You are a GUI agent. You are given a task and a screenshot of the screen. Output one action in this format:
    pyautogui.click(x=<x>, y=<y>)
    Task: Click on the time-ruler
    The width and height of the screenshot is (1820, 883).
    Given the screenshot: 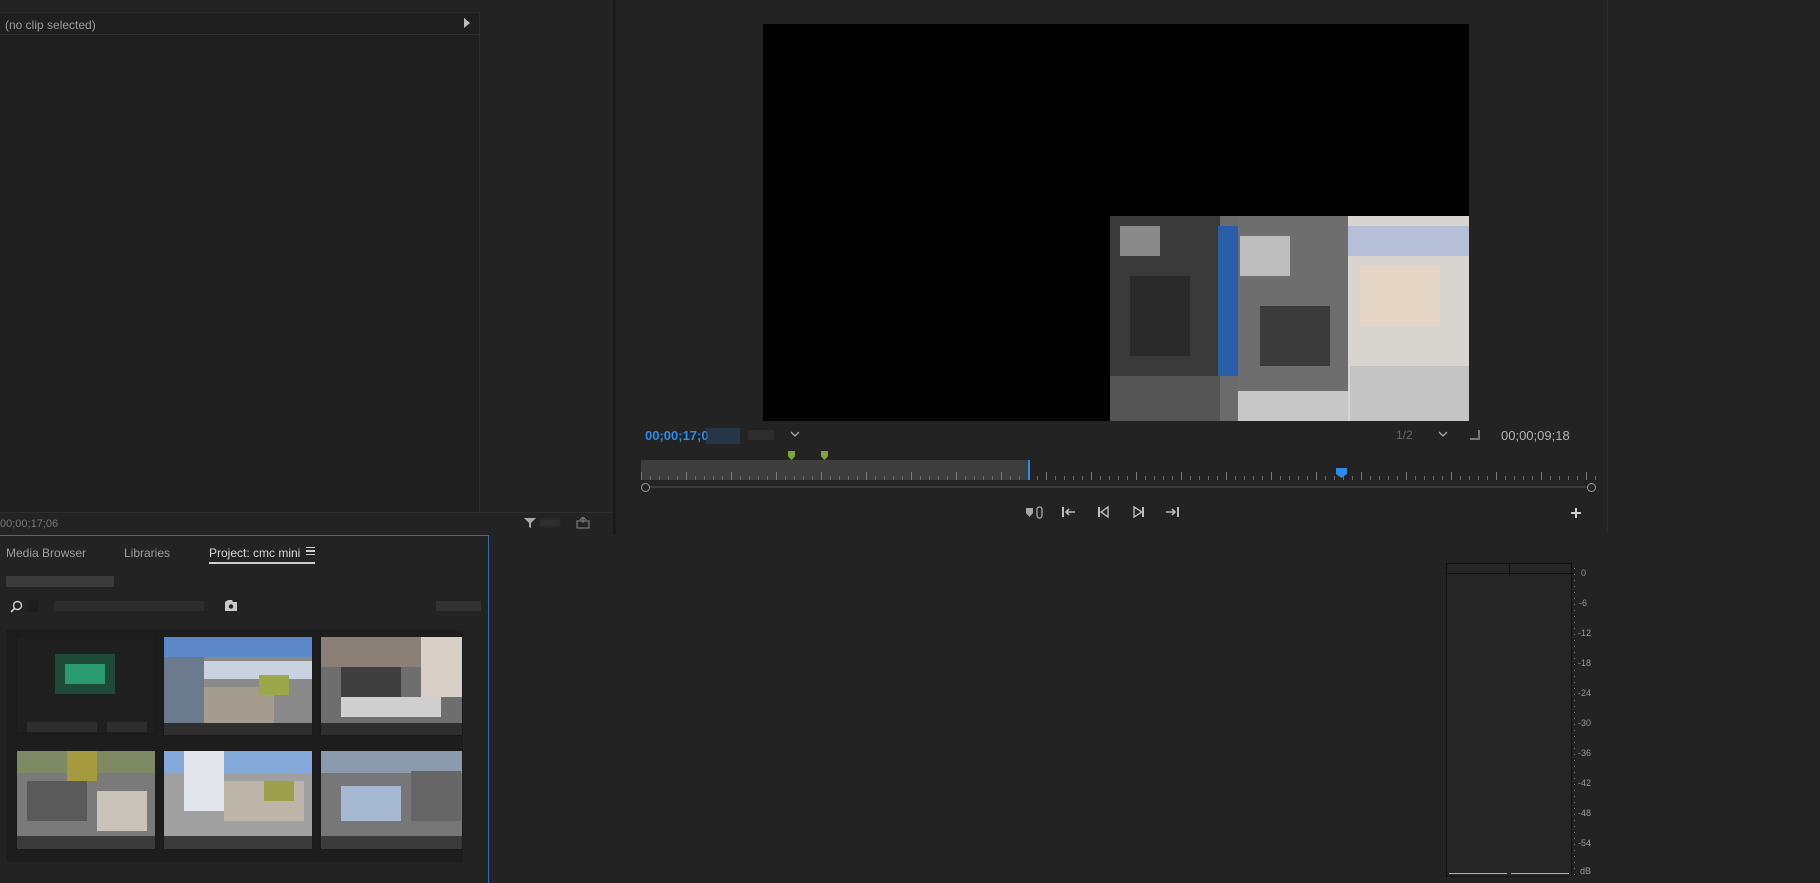 What is the action you would take?
    pyautogui.click(x=1118, y=470)
    